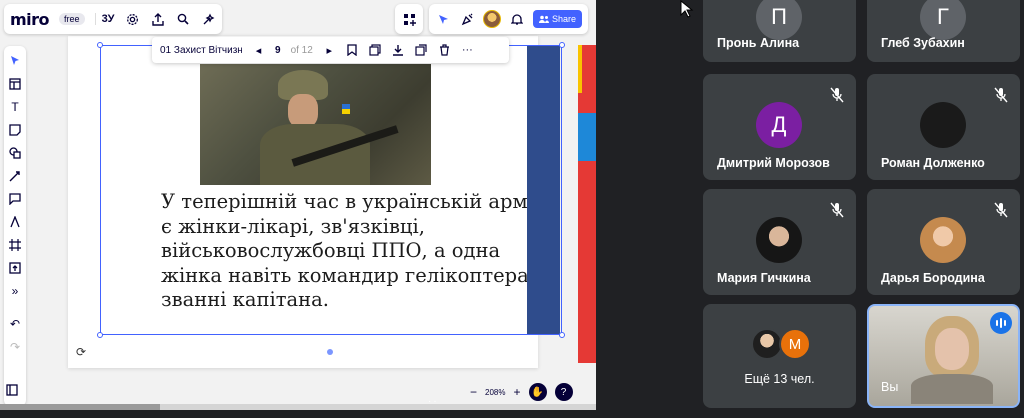 The height and width of the screenshot is (418, 1024). I want to click on pen-tool-icon, so click(15, 221).